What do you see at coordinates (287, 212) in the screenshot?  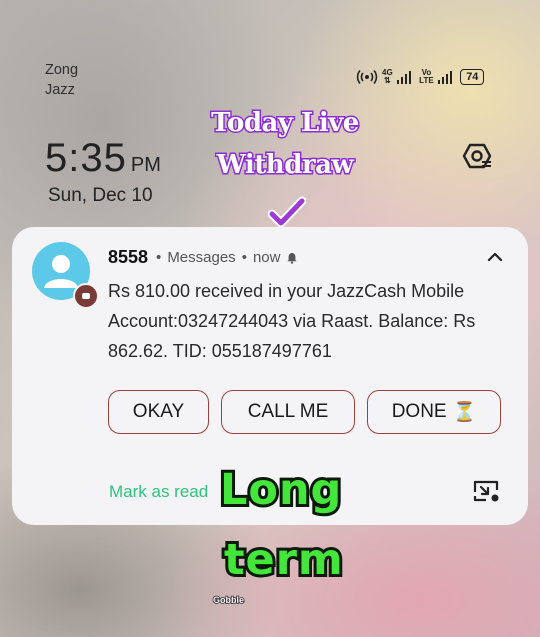 I see `check-icon` at bounding box center [287, 212].